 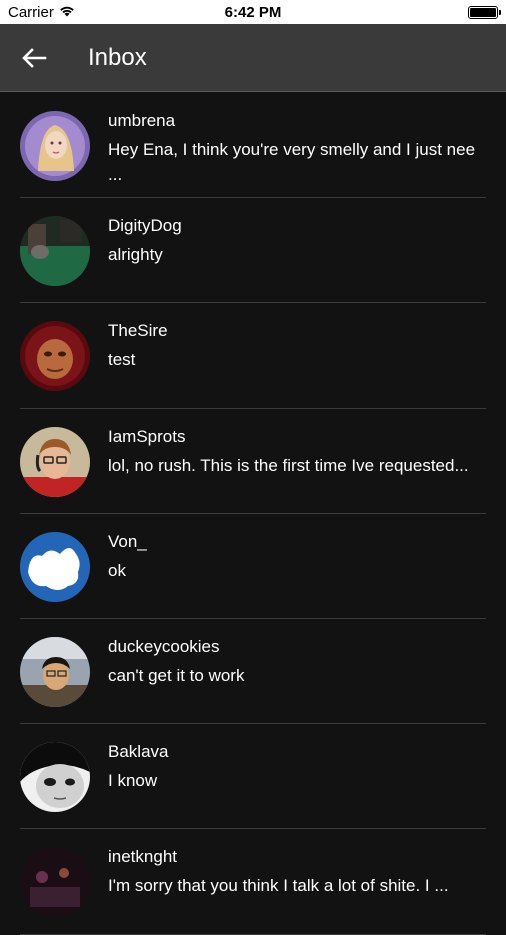 I want to click on conversation-preview: test, so click(x=122, y=360).